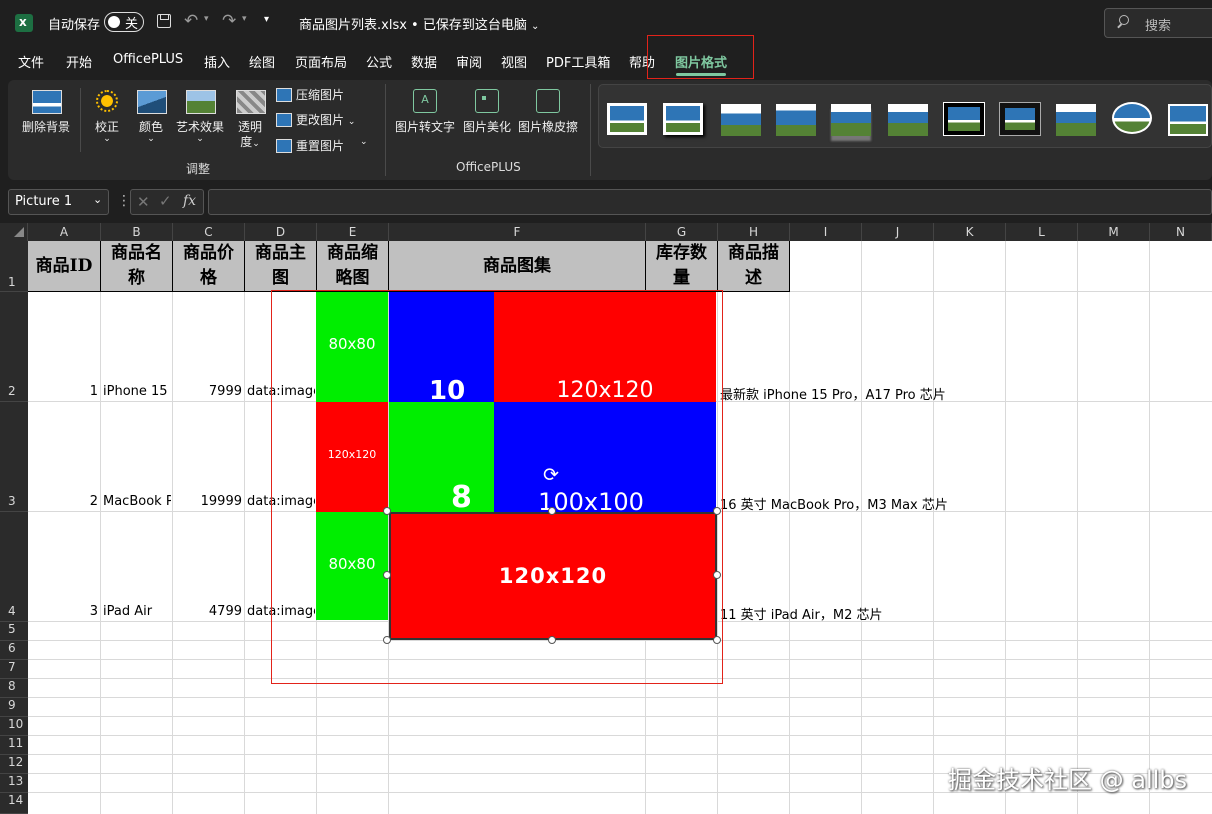  Describe the element at coordinates (250, 118) in the screenshot. I see `transparency-button: 透明 度⌄` at that location.